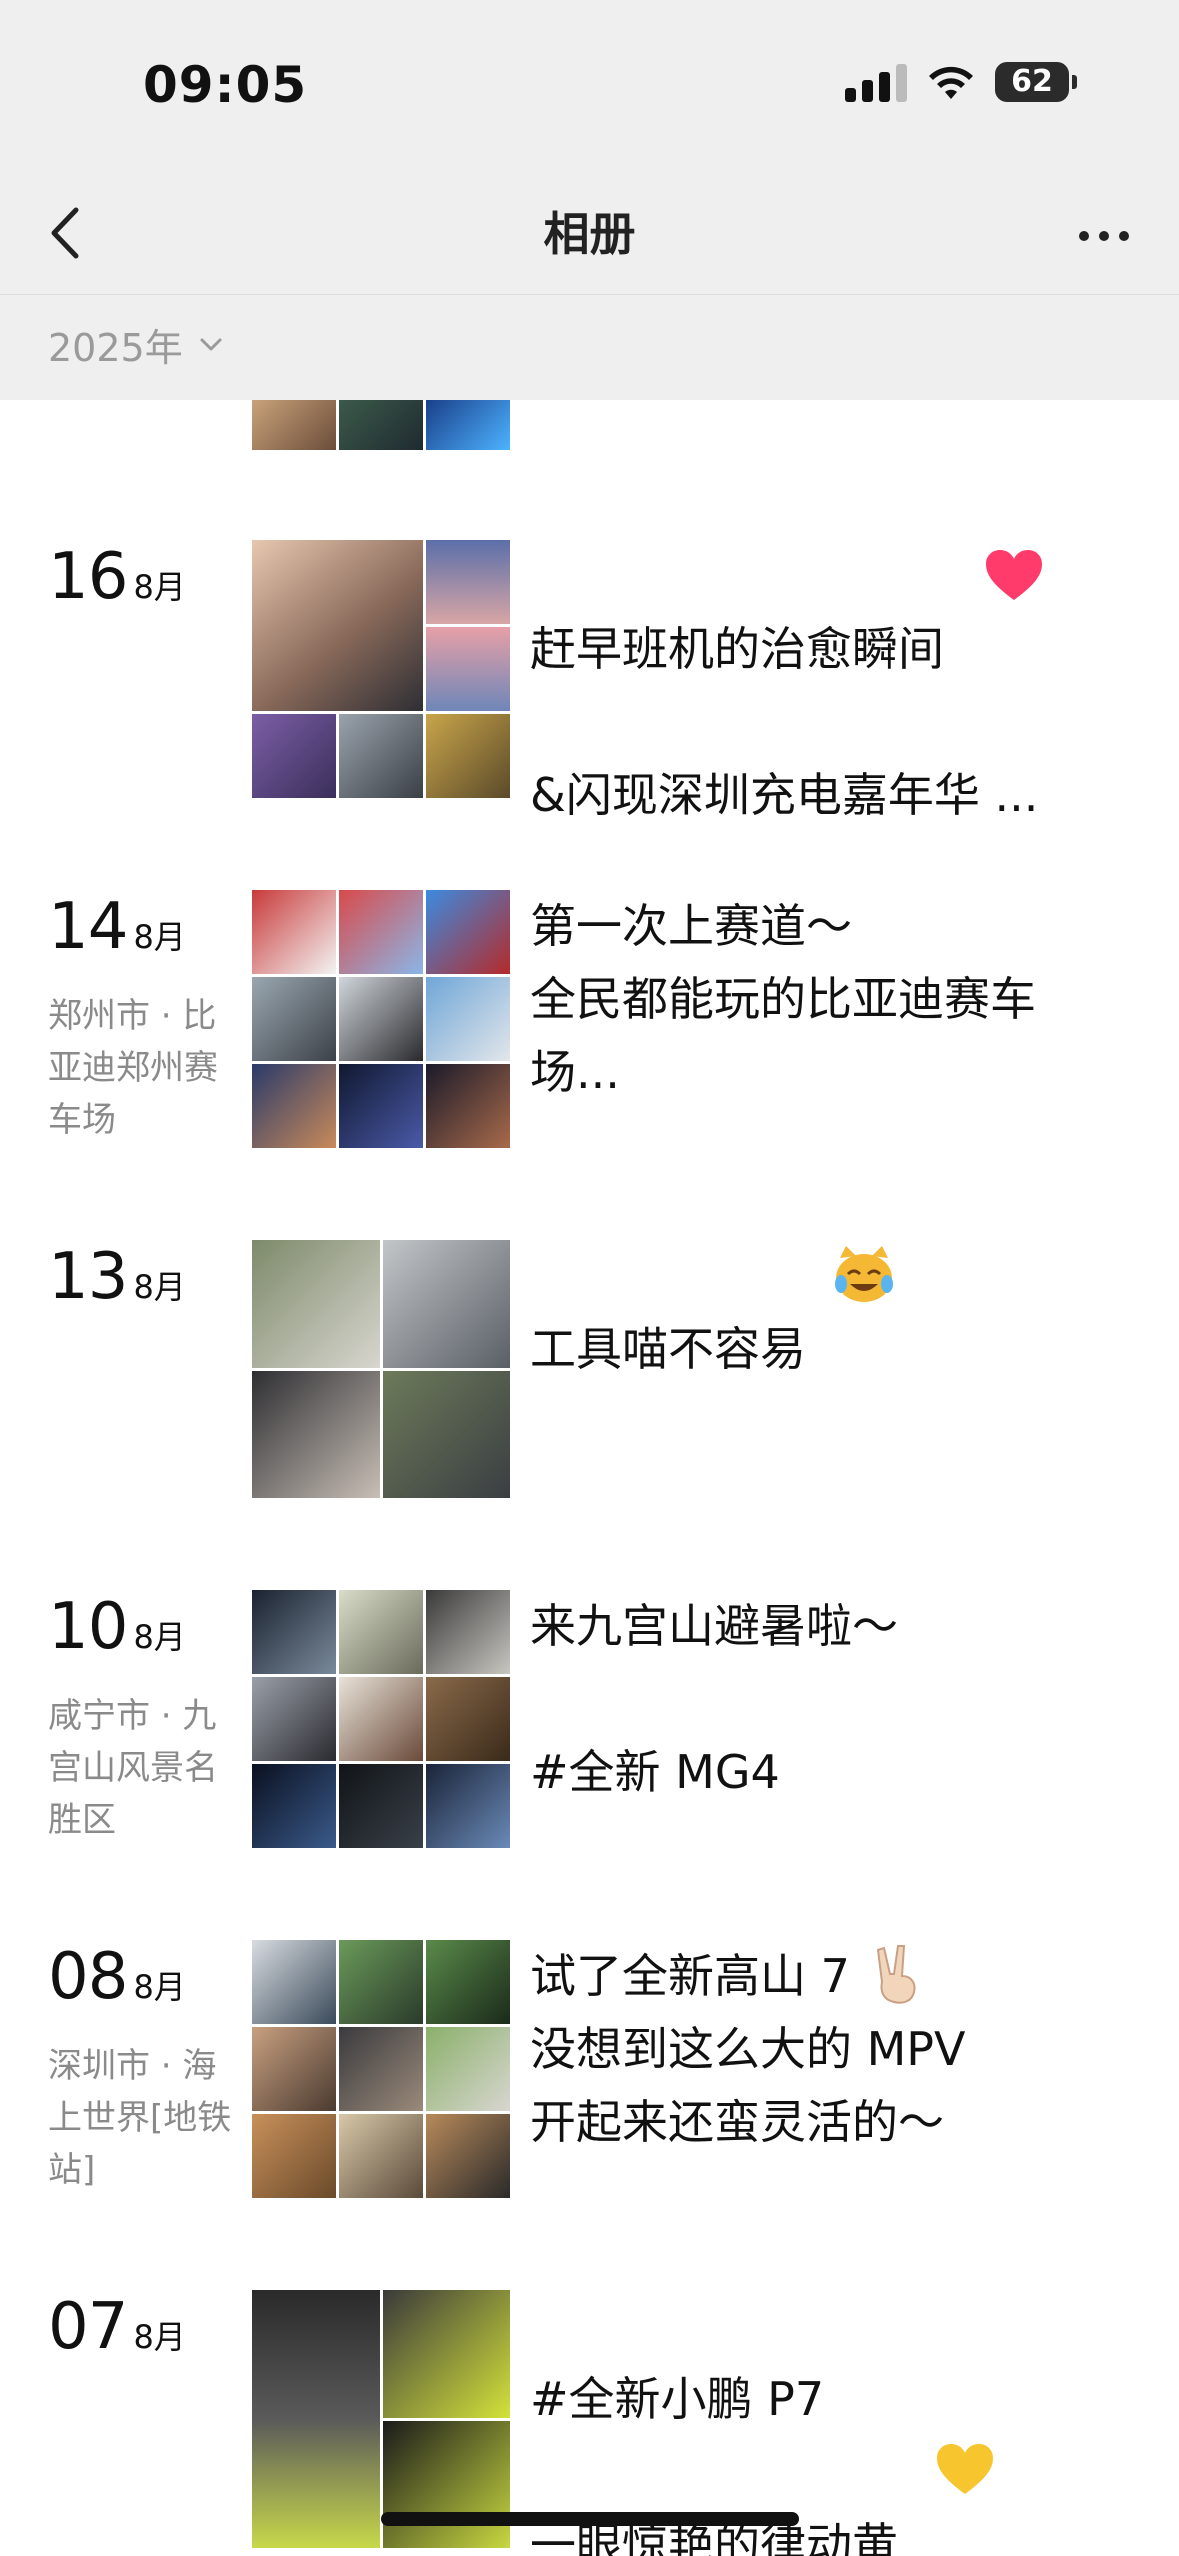 Image resolution: width=1179 pixels, height=2556 pixels. Describe the element at coordinates (88, 577) in the screenshot. I see `entry-day: 16` at that location.